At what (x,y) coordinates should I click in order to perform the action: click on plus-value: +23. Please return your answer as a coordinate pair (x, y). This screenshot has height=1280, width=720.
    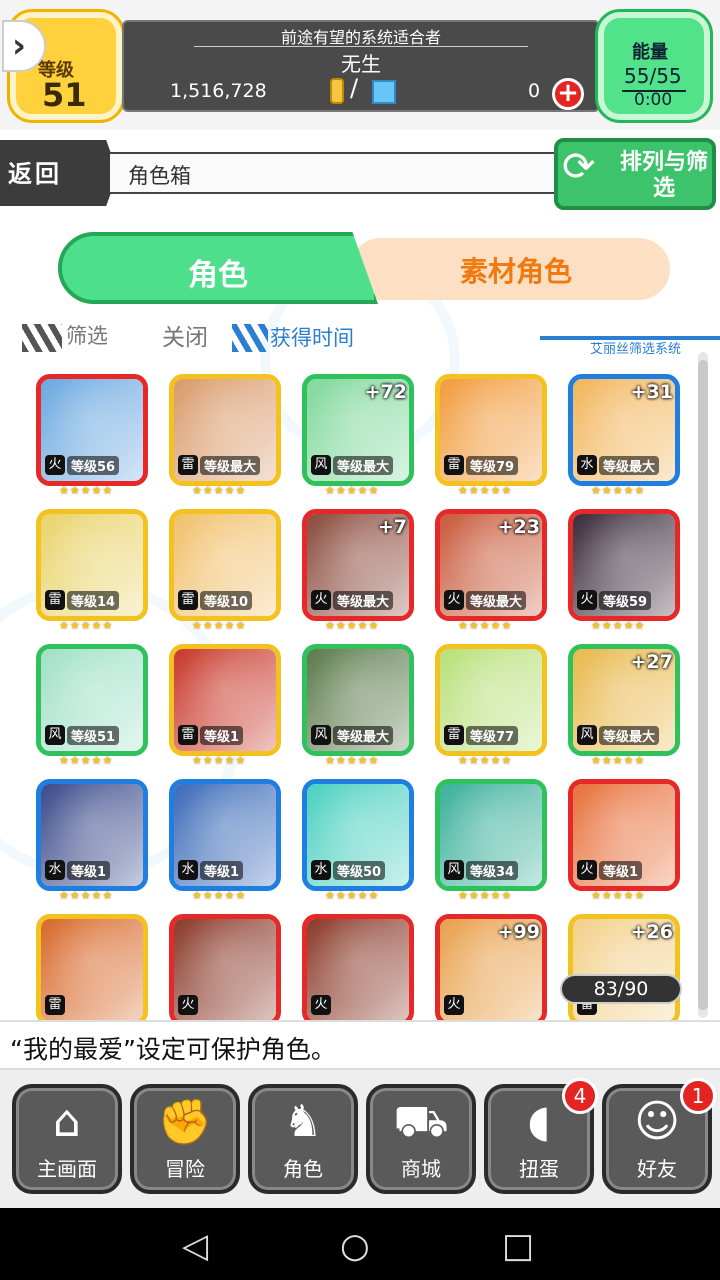
    Looking at the image, I should click on (518, 527).